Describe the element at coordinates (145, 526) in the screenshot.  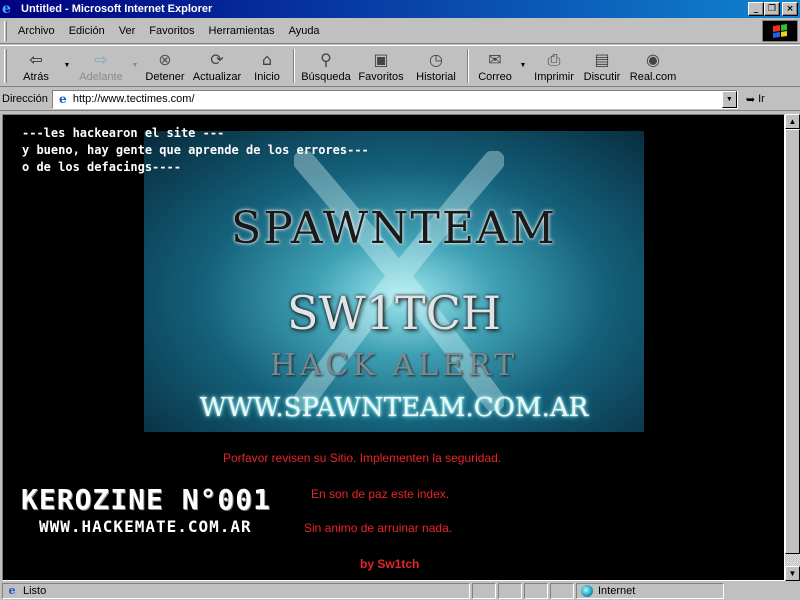
I see `kerozine-logo-url: WWW.HACKEMATE.COM.AR` at that location.